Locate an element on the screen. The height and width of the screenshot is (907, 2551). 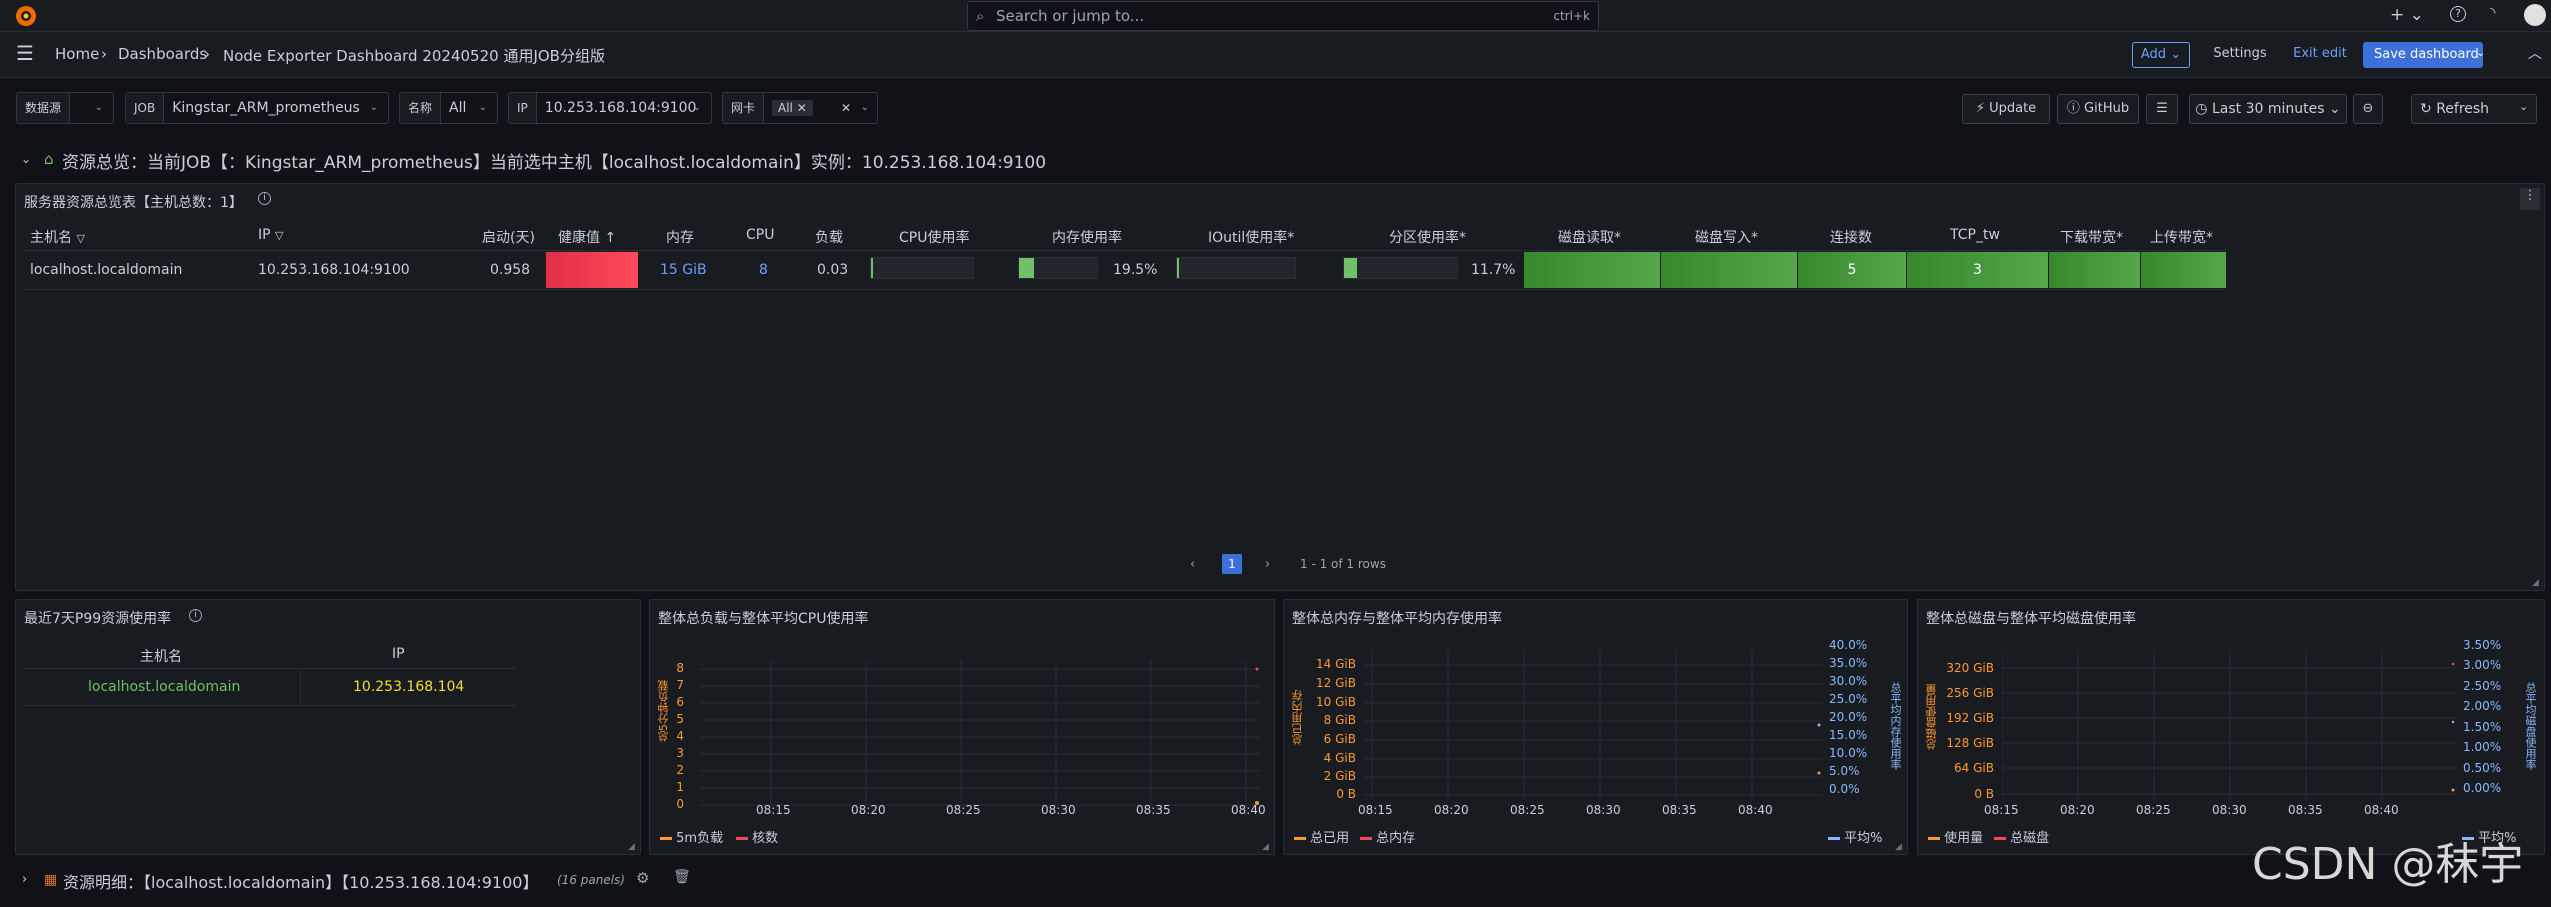
col-cpu-pct: CPU使用率 is located at coordinates (934, 237).